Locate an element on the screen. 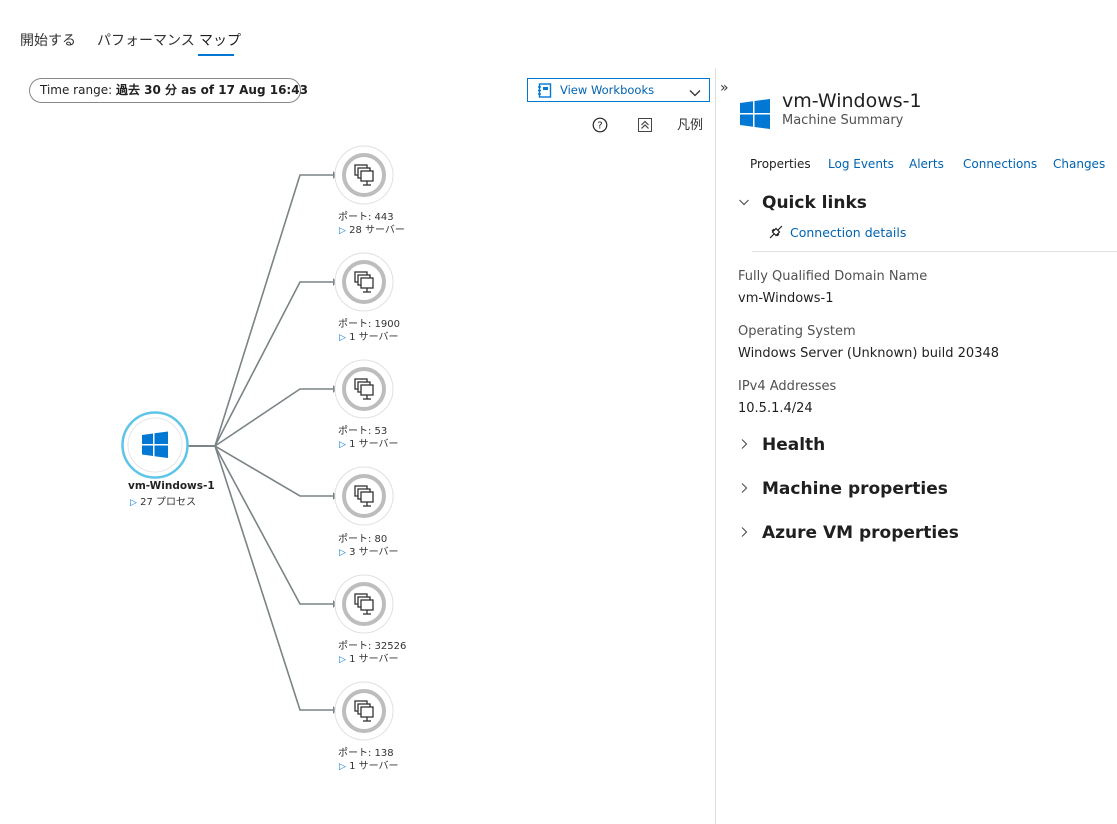 This screenshot has width=1117, height=824. port-servers-expander: ▷ 3 サーバー is located at coordinates (369, 550).